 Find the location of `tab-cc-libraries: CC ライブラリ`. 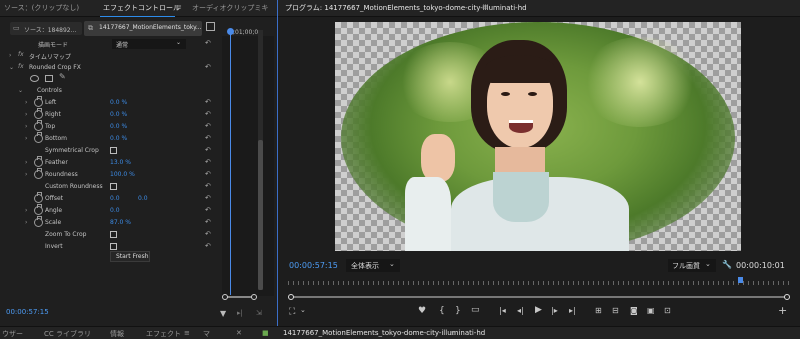

tab-cc-libraries: CC ライブラリ is located at coordinates (67, 334).